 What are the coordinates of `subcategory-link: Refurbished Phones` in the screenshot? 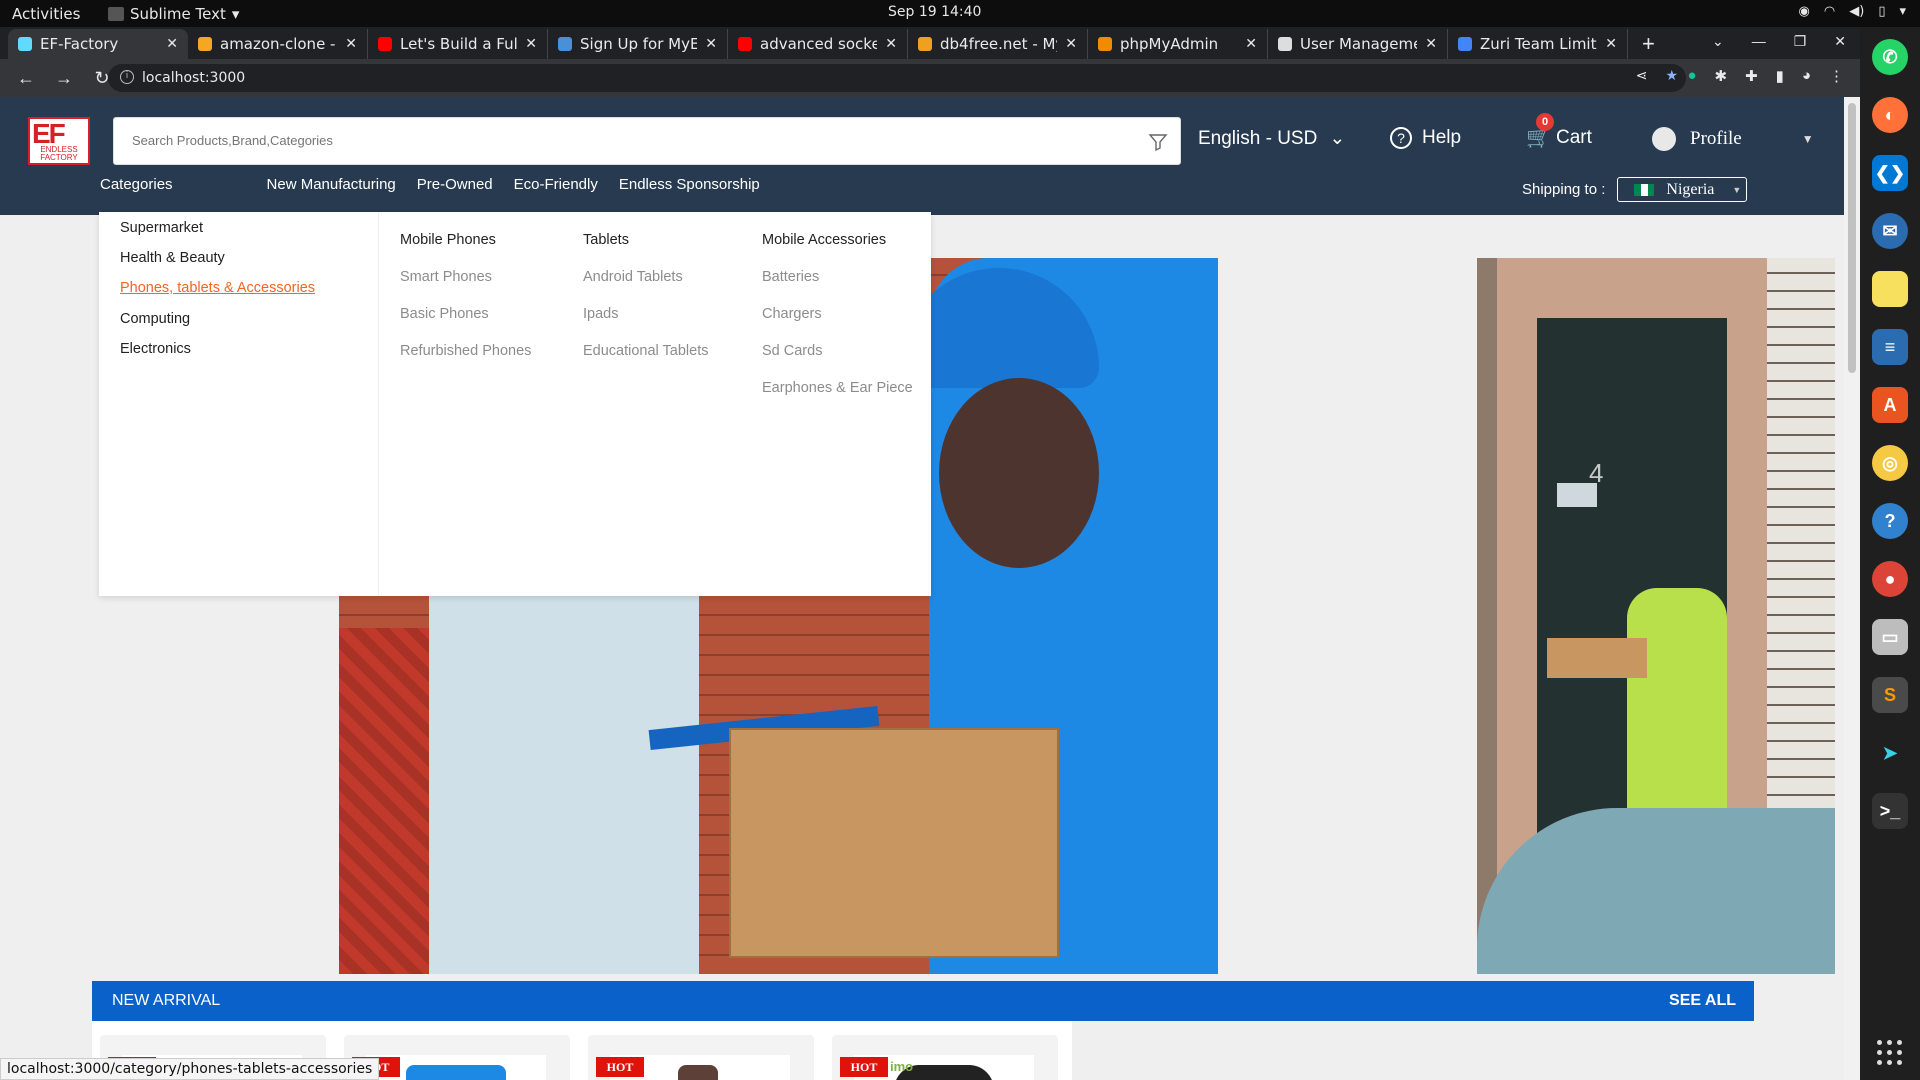 It's located at (465, 351).